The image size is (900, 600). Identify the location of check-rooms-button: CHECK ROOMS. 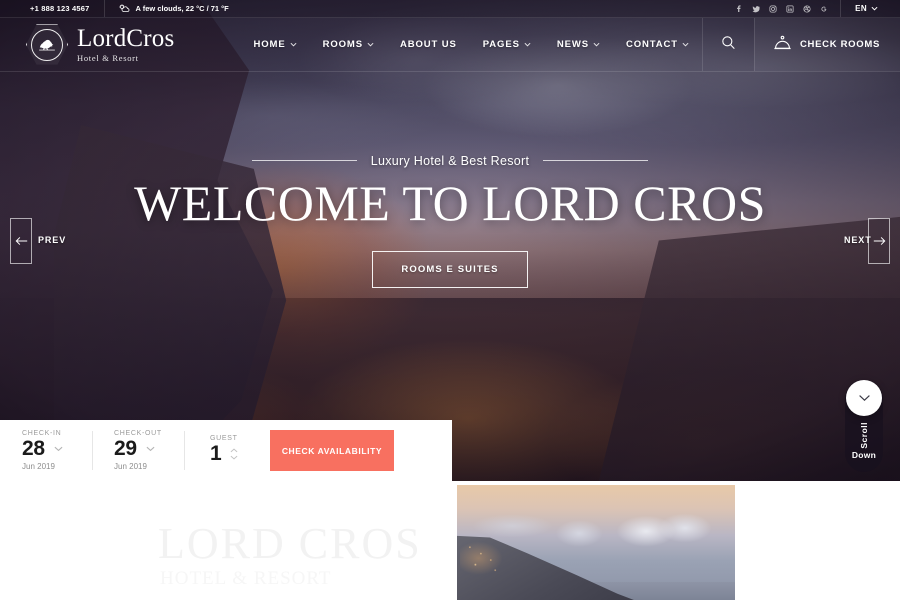
(826, 44).